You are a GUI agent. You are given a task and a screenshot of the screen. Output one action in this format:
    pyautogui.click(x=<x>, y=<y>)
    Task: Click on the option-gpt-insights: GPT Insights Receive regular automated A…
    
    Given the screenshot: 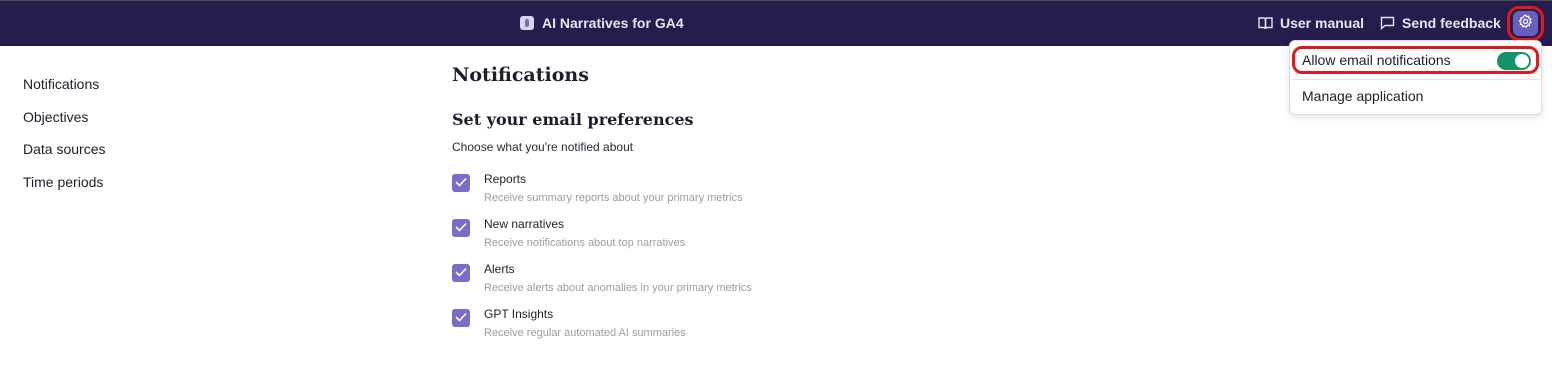 What is the action you would take?
    pyautogui.click(x=602, y=329)
    